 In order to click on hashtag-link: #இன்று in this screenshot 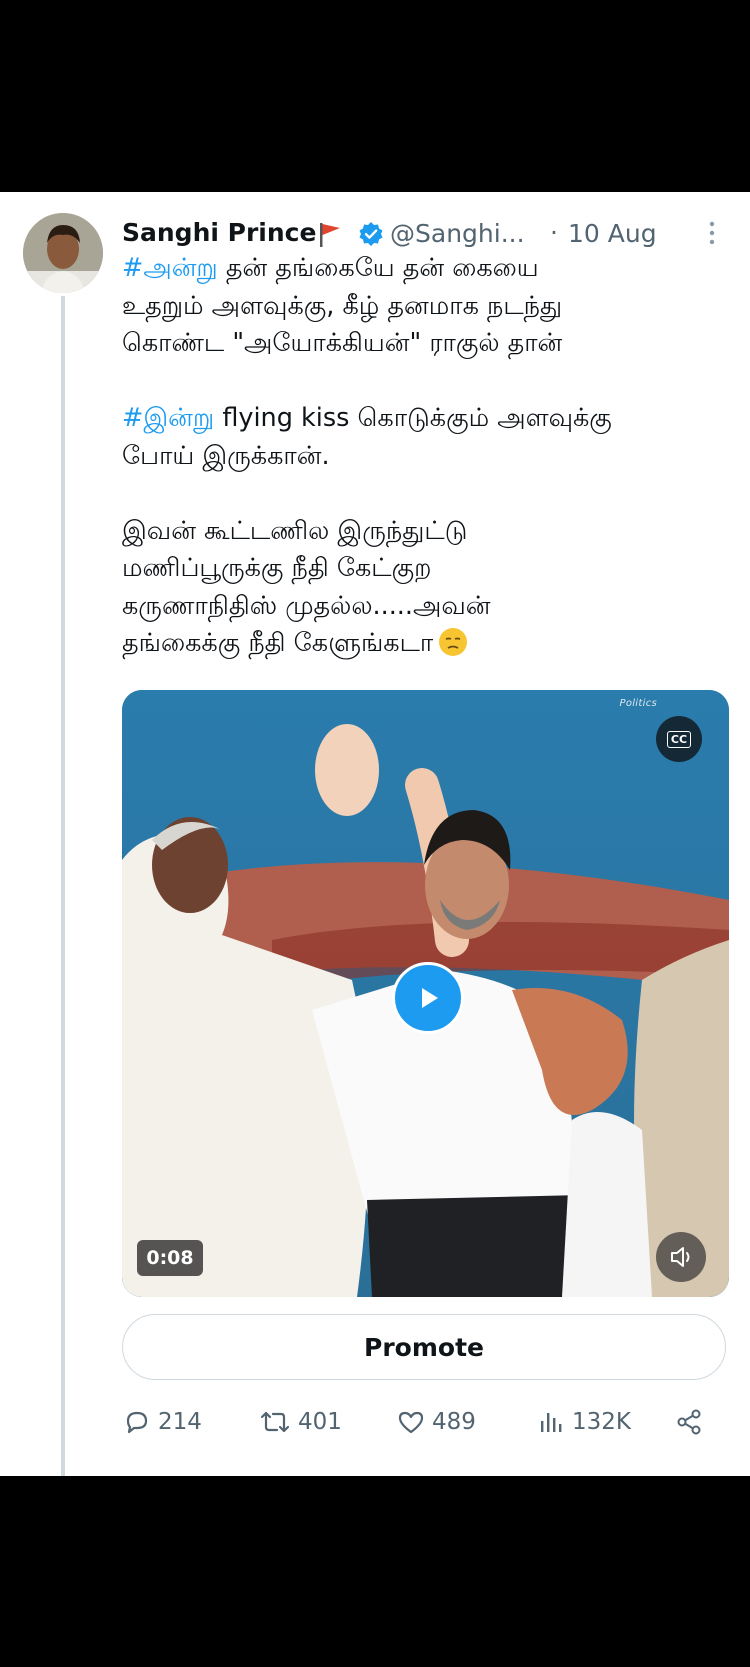, I will do `click(168, 418)`.